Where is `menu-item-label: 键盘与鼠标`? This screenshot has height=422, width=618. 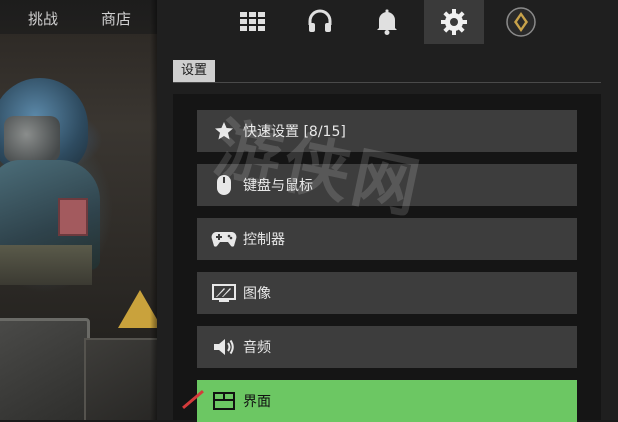 menu-item-label: 键盘与鼠标 is located at coordinates (278, 186).